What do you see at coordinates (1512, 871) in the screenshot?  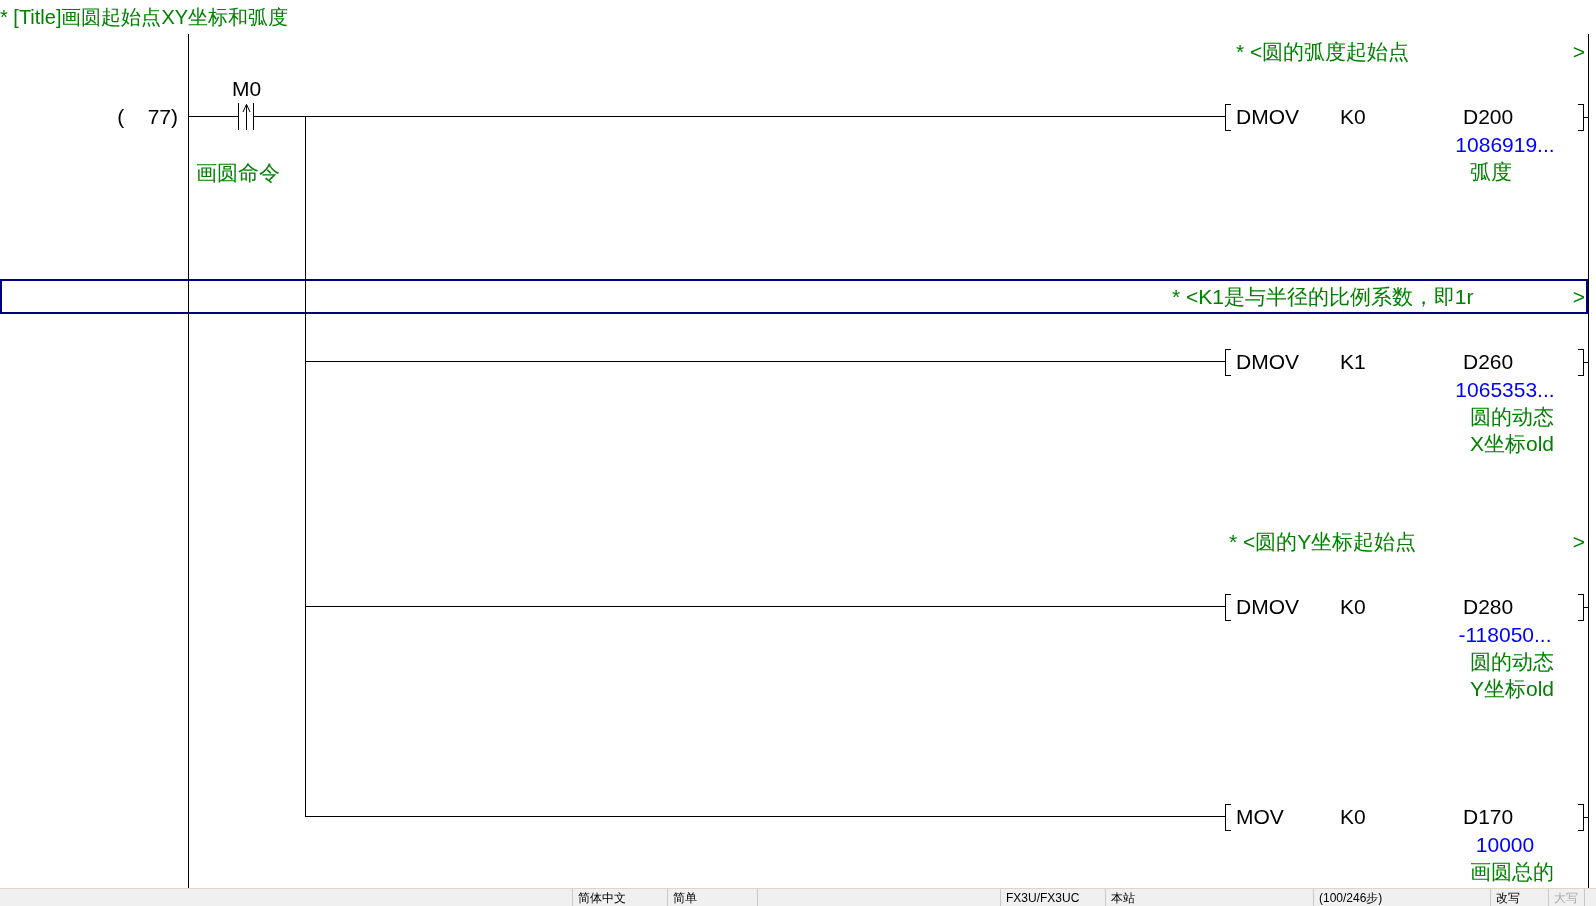 I see `device-comment: 画圆总的` at bounding box center [1512, 871].